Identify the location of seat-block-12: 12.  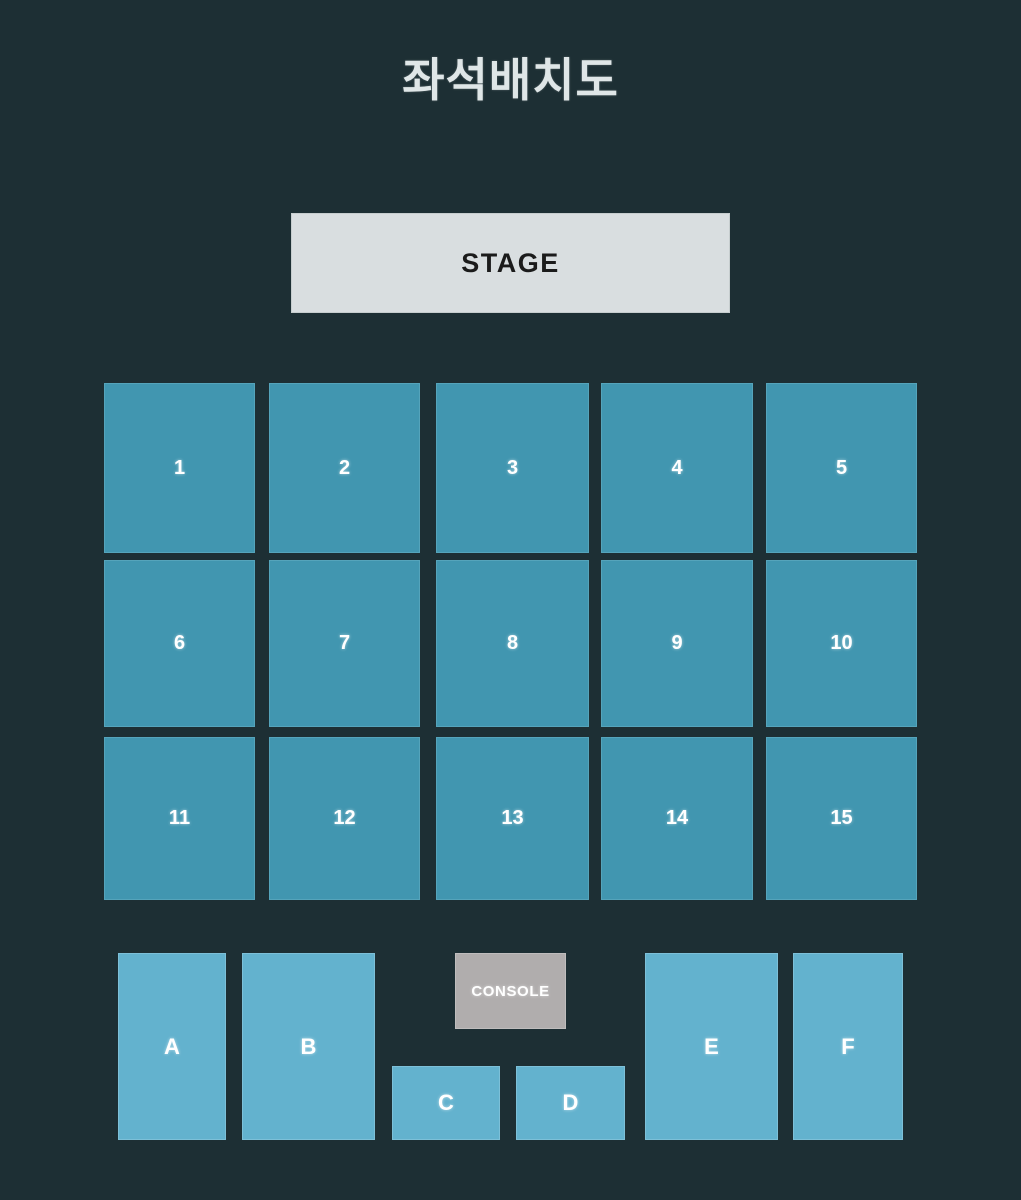
(344, 818).